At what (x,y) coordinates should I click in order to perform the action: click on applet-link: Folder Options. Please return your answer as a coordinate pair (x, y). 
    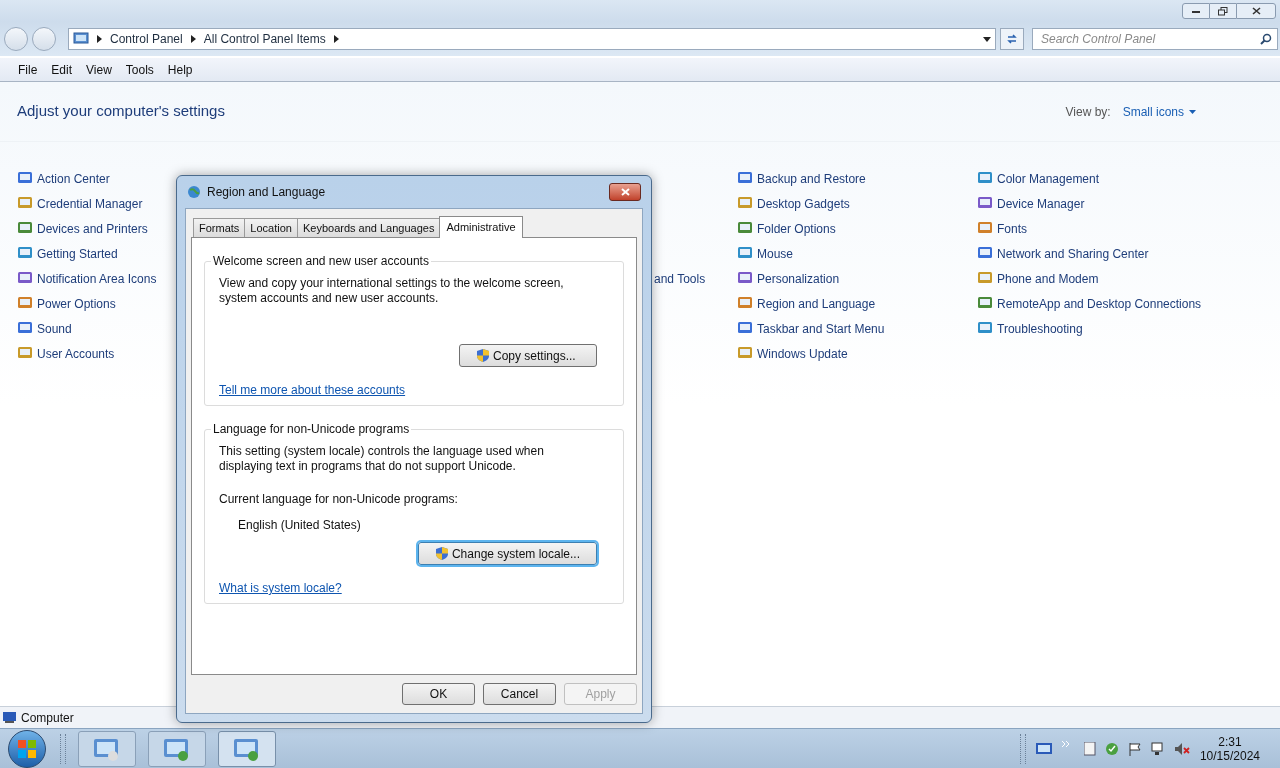
    Looking at the image, I should click on (796, 229).